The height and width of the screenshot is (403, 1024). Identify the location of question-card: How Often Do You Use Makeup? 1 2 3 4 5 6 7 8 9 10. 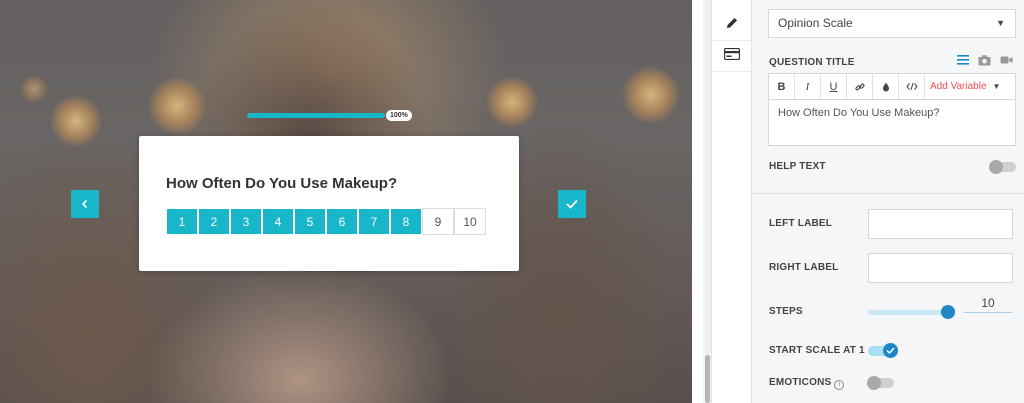
(329, 203).